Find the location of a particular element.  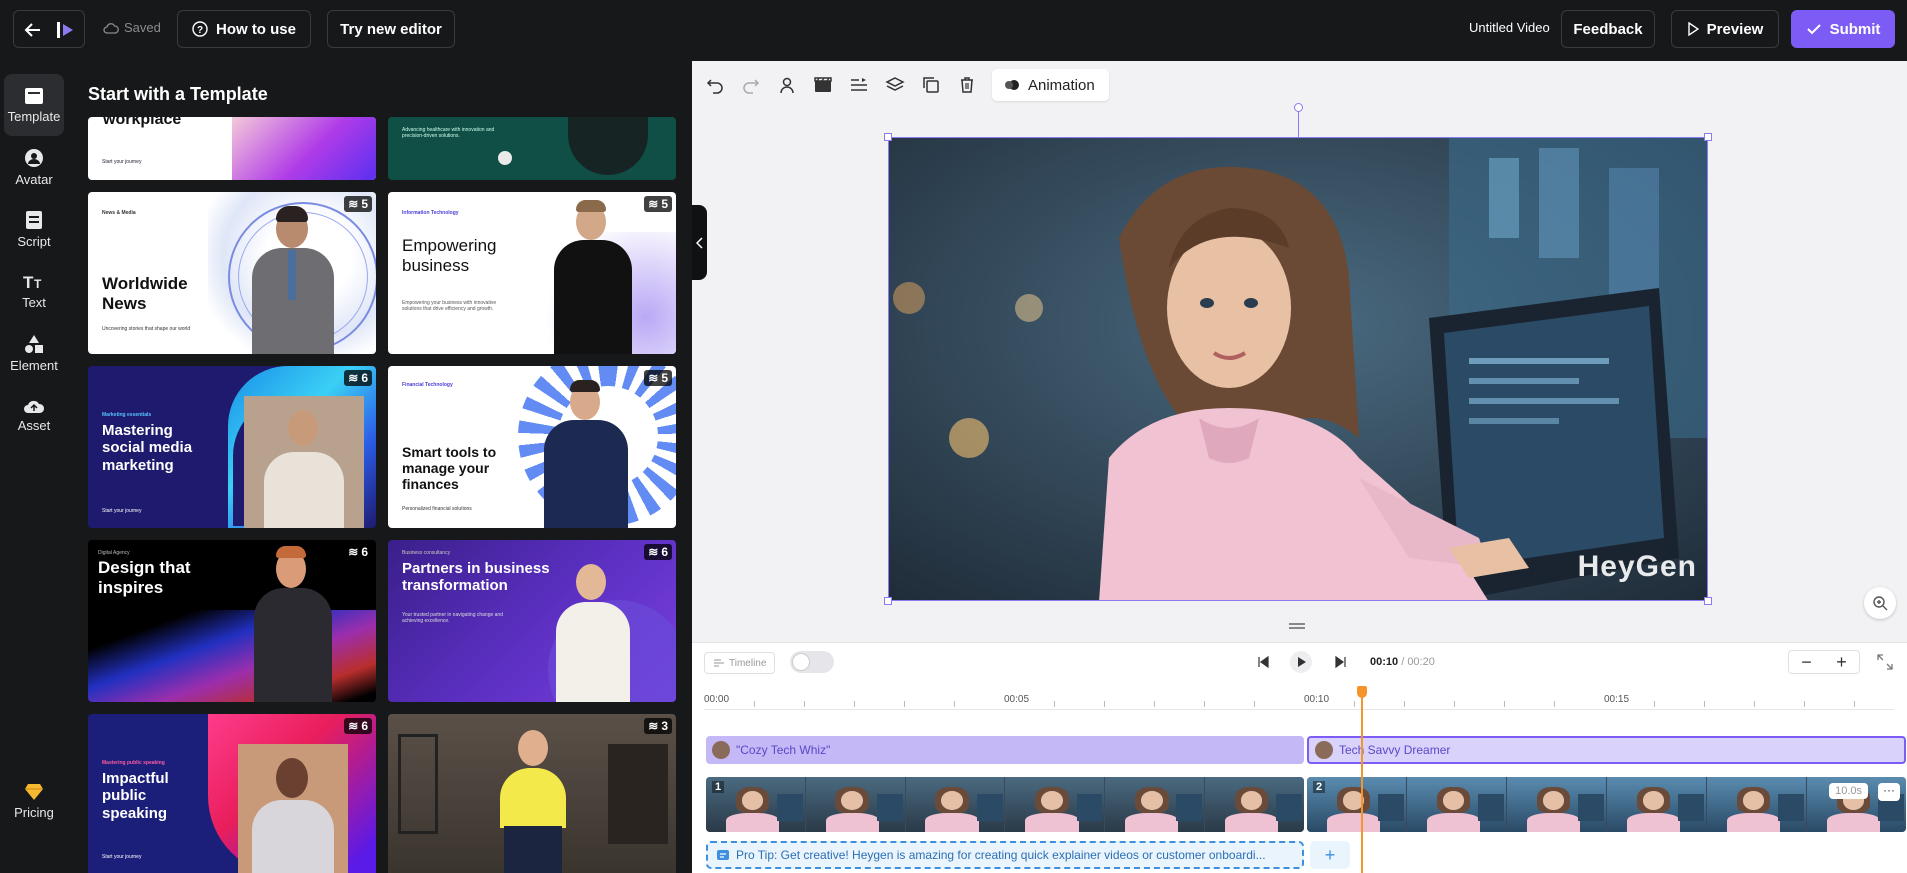

card-subtitle: Start your journey is located at coordinates (122, 857).